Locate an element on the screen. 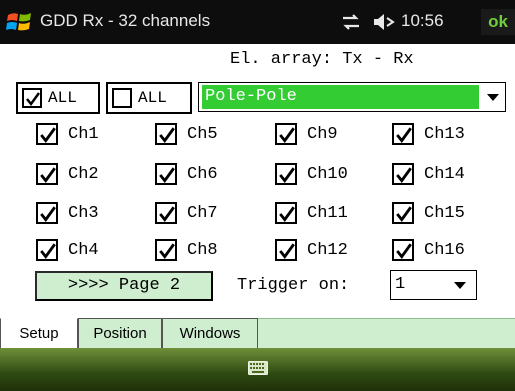  channel-label: Ch13 is located at coordinates (444, 134).